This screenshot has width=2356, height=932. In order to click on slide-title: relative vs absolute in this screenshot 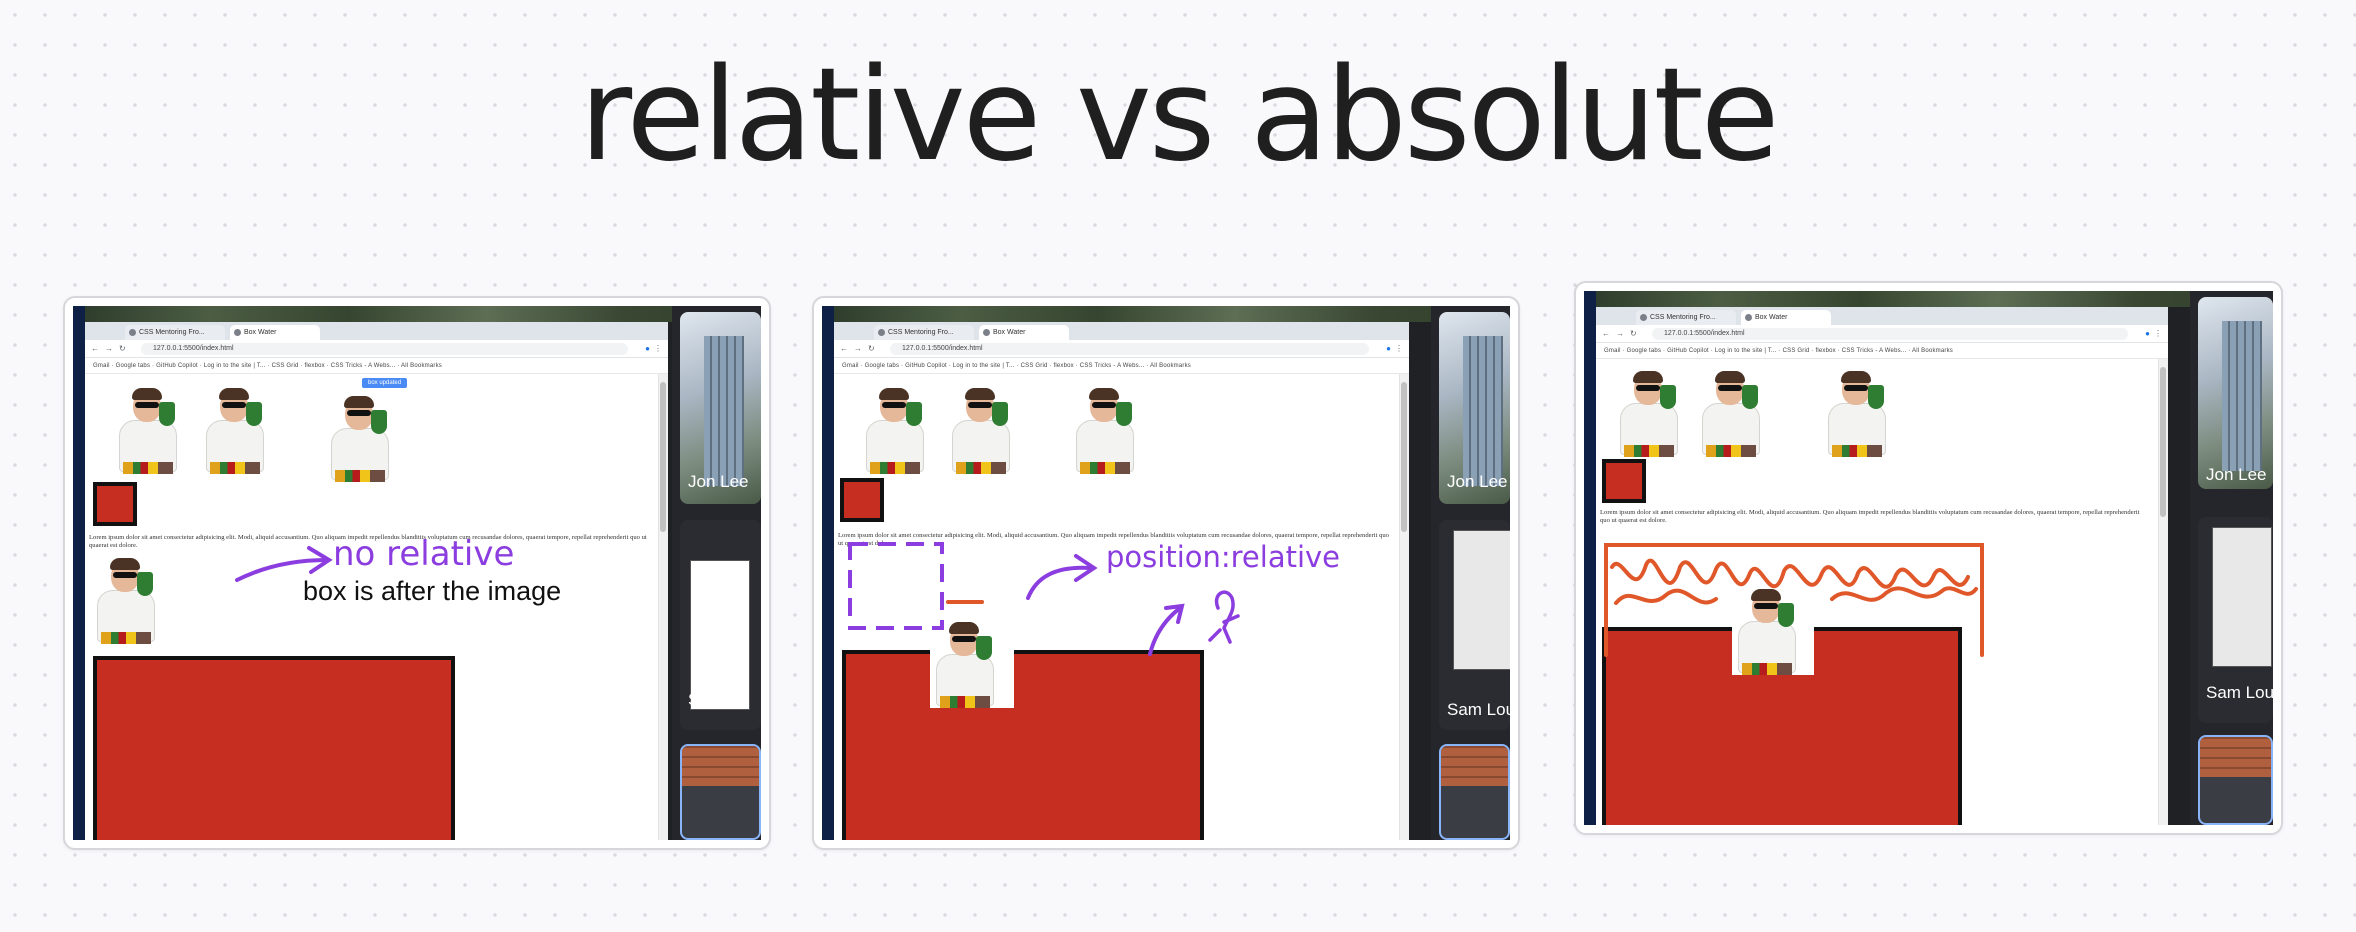, I will do `click(1179, 115)`.